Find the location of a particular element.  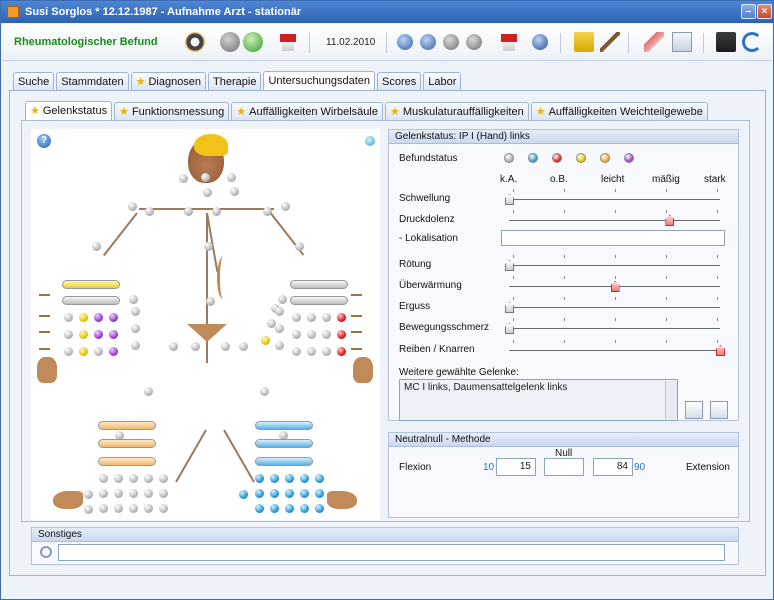

add-joint-icon is located at coordinates (694, 410).